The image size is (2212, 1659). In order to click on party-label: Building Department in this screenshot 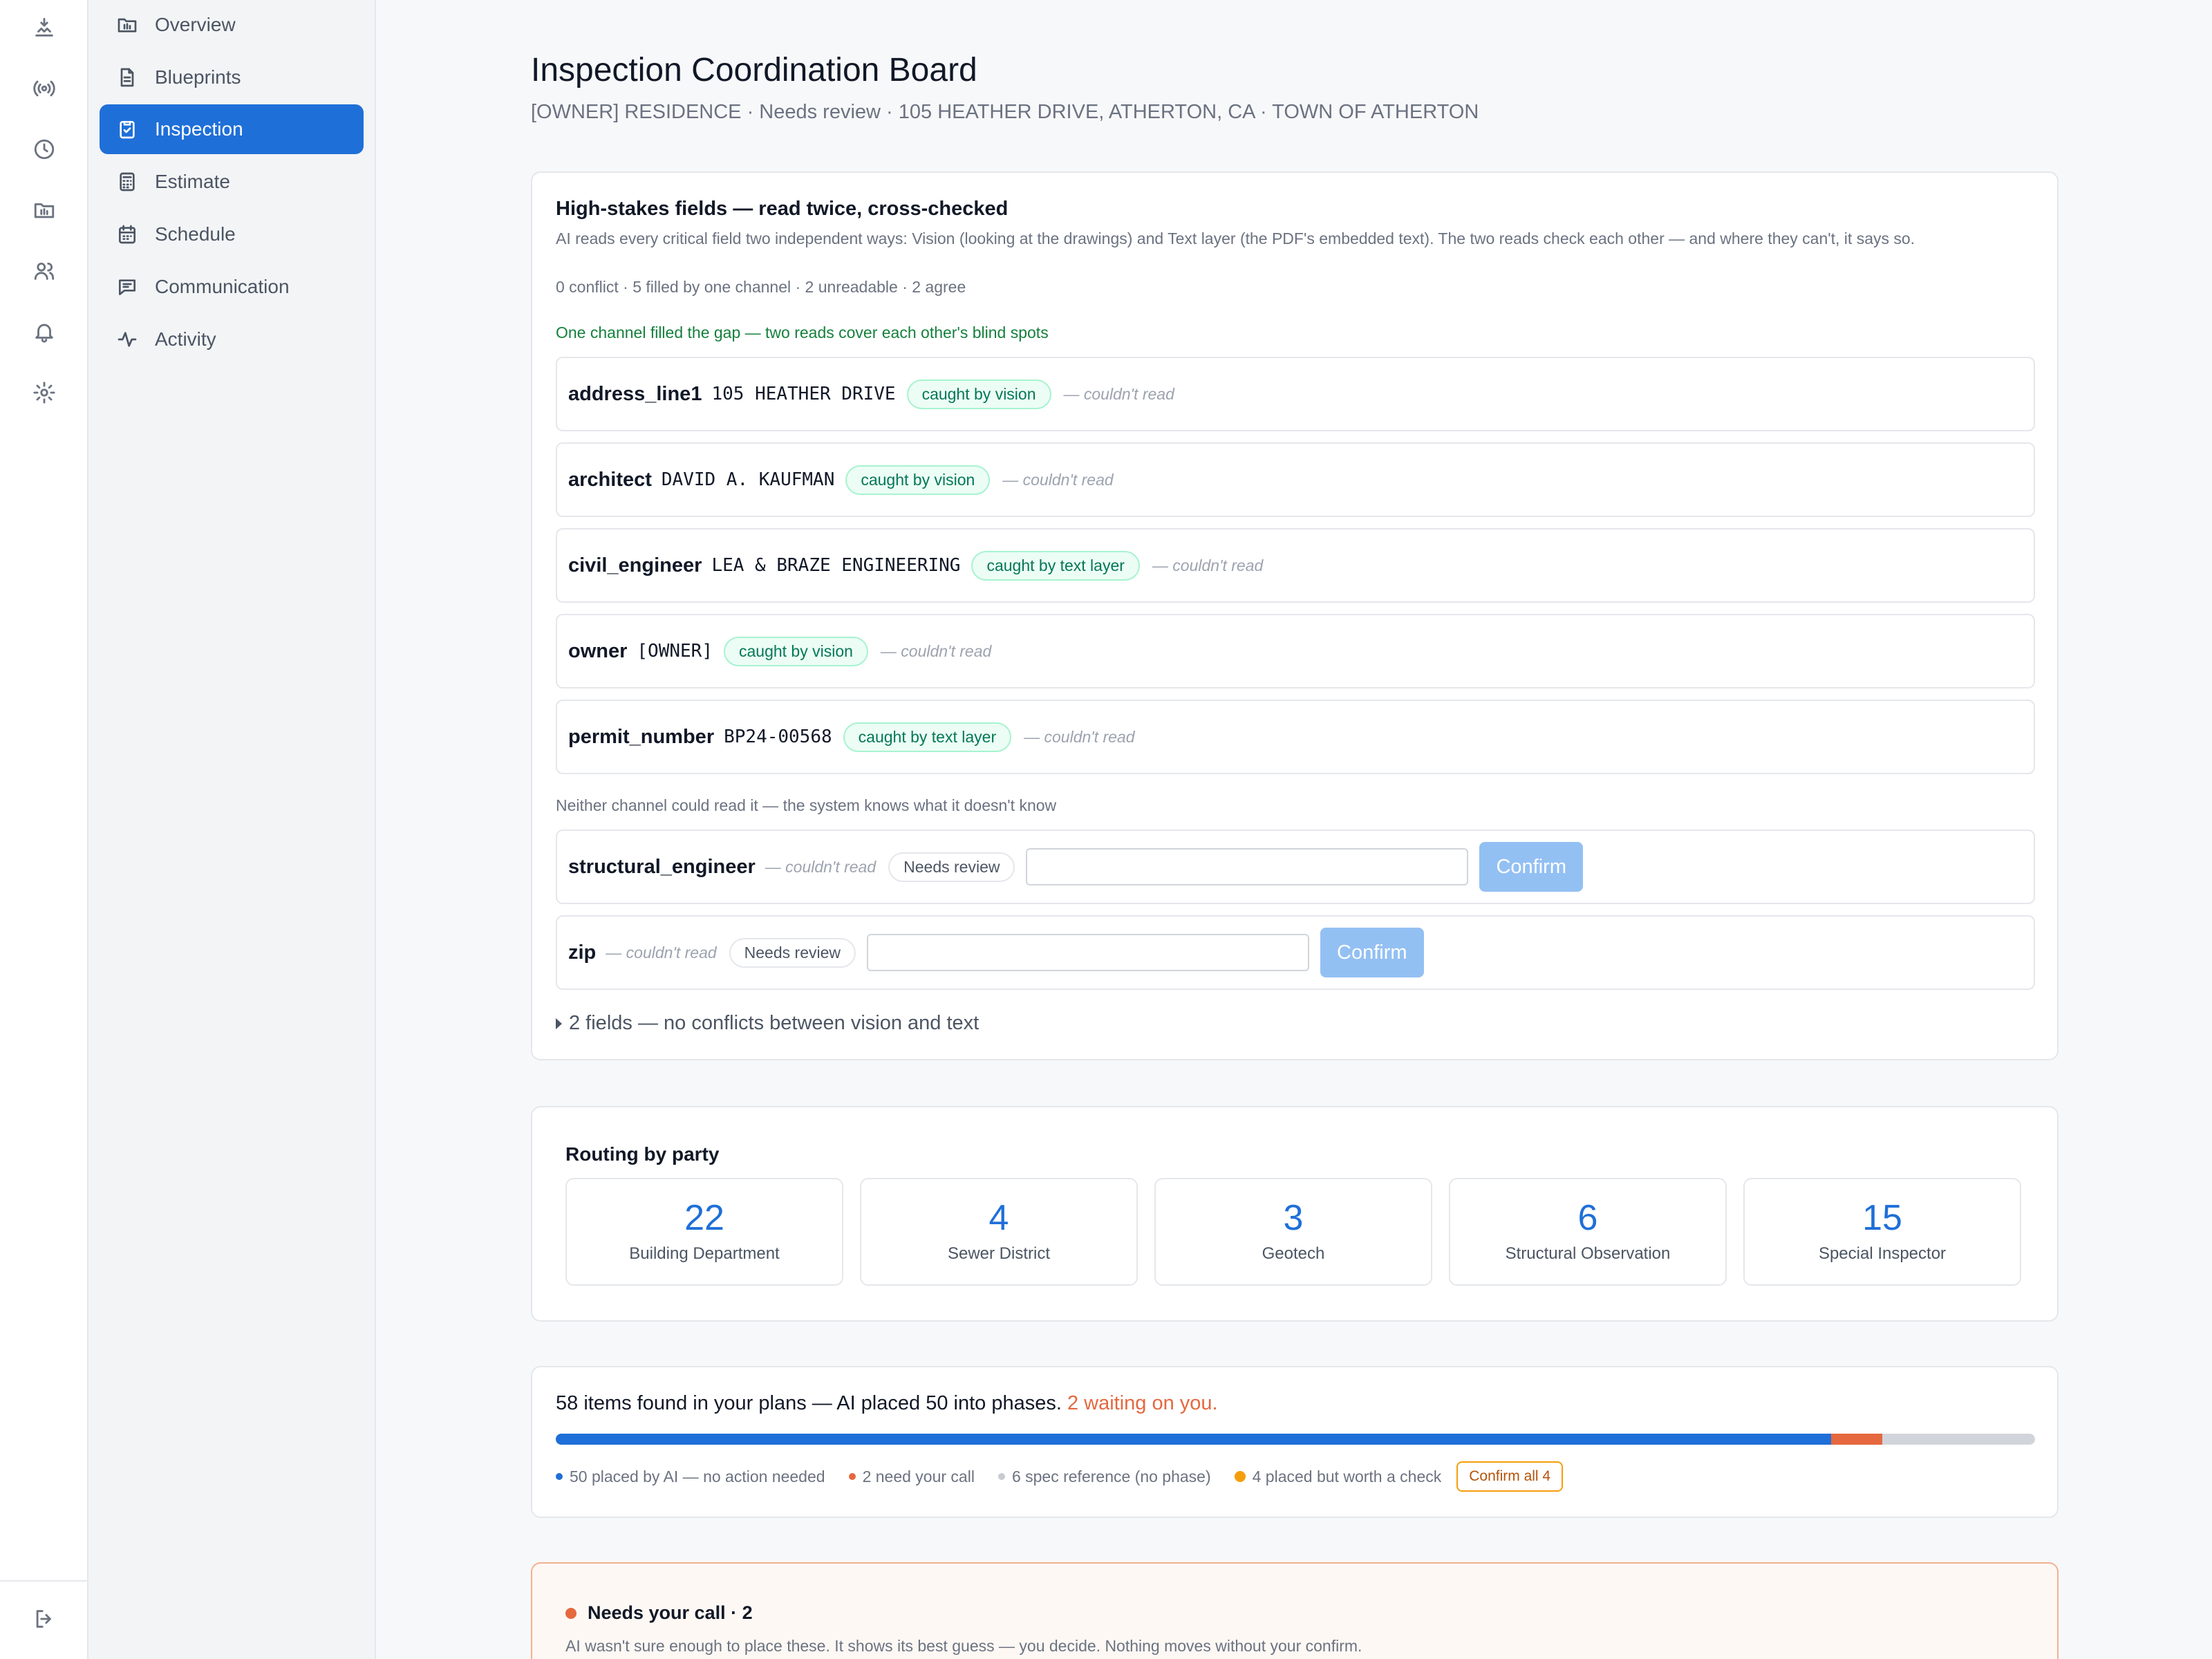, I will do `click(704, 1253)`.